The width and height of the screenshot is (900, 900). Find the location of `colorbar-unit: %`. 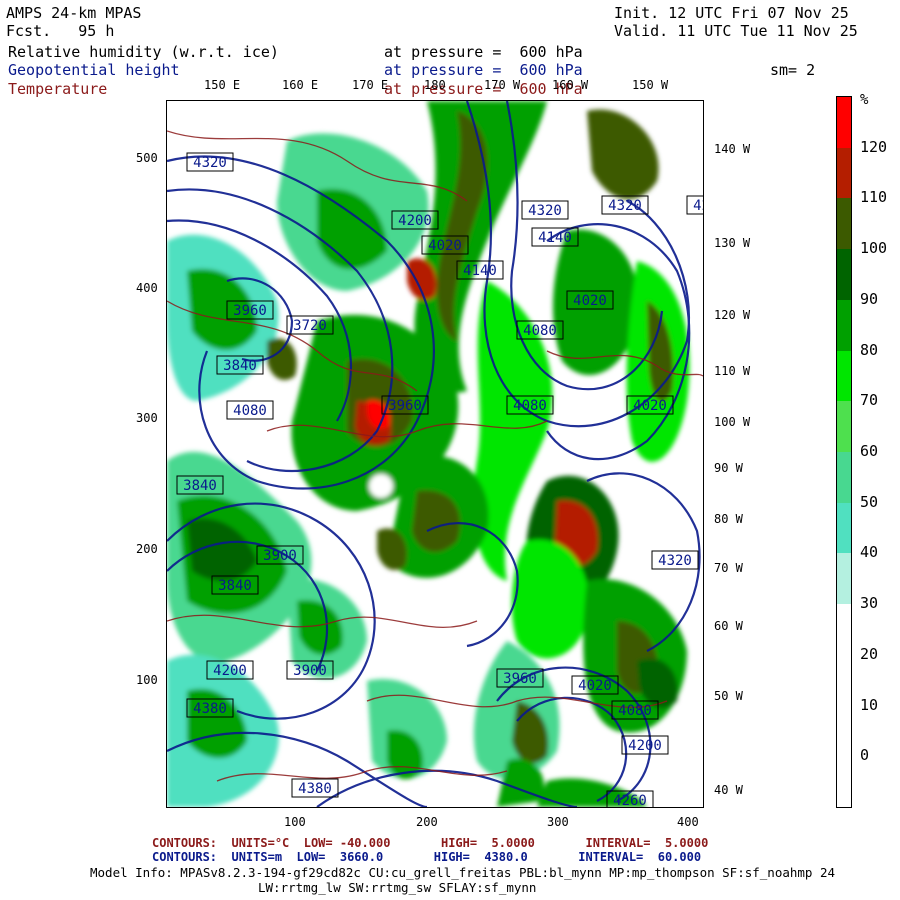

colorbar-unit: % is located at coordinates (864, 100).